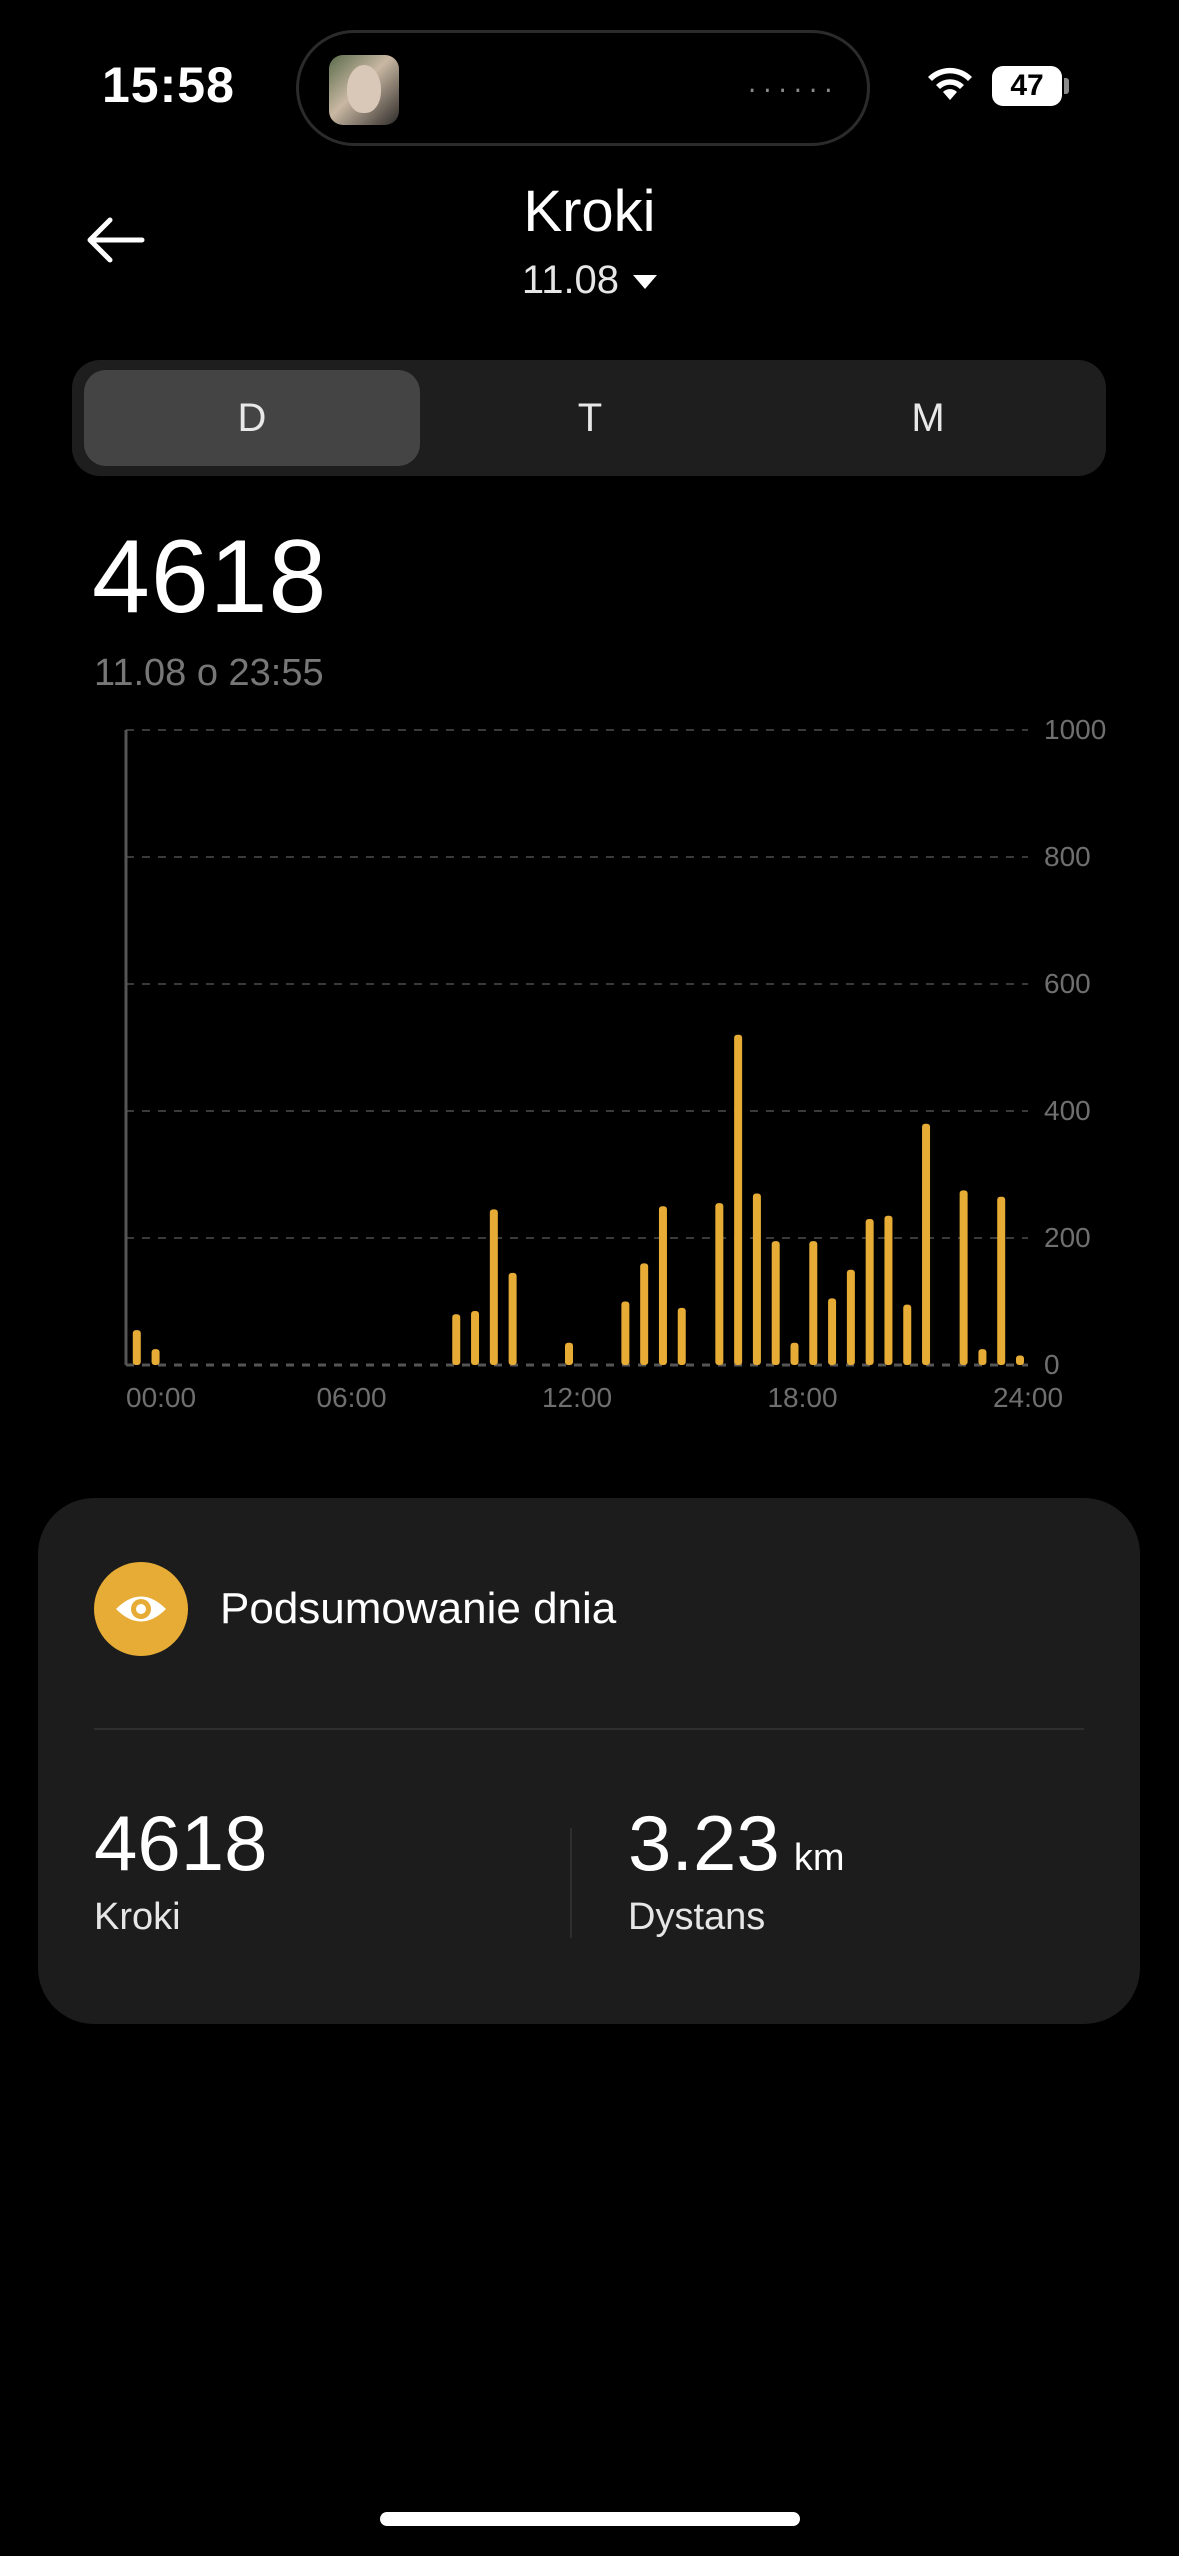  What do you see at coordinates (819, 1858) in the screenshot?
I see `distance-unit: km` at bounding box center [819, 1858].